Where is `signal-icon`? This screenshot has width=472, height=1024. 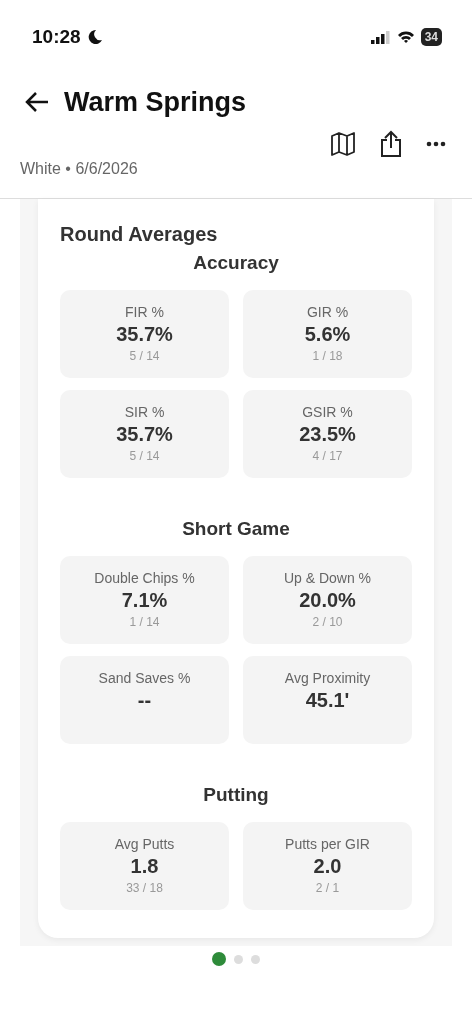
signal-icon is located at coordinates (380, 37).